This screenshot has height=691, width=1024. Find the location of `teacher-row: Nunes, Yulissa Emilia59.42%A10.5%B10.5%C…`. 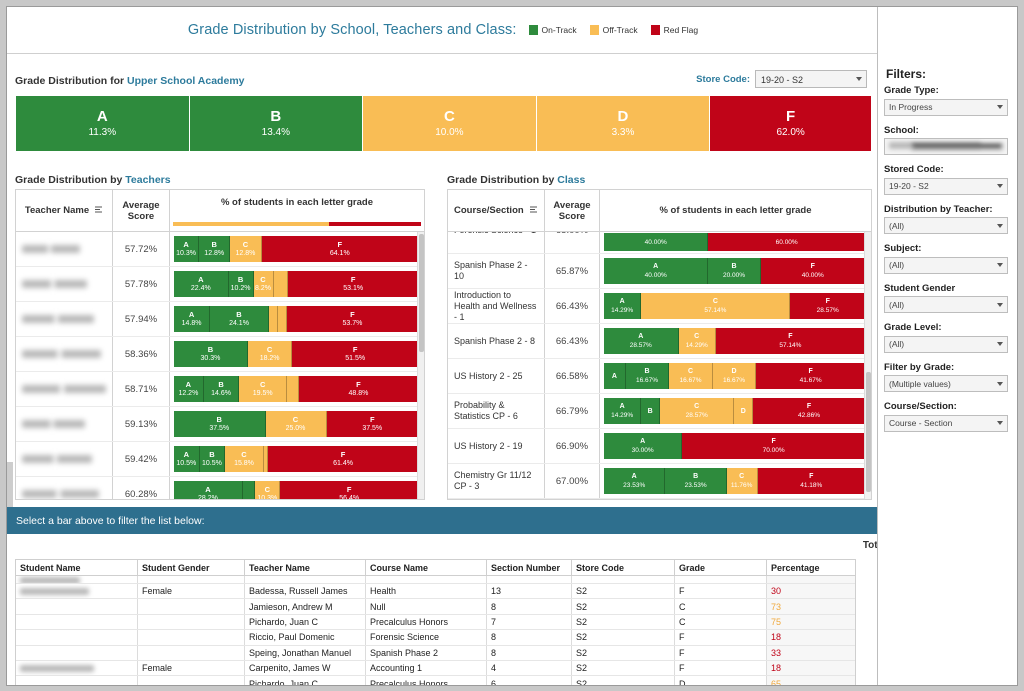

teacher-row: Nunes, Yulissa Emilia59.42%A10.5%B10.5%C… is located at coordinates (220, 459).